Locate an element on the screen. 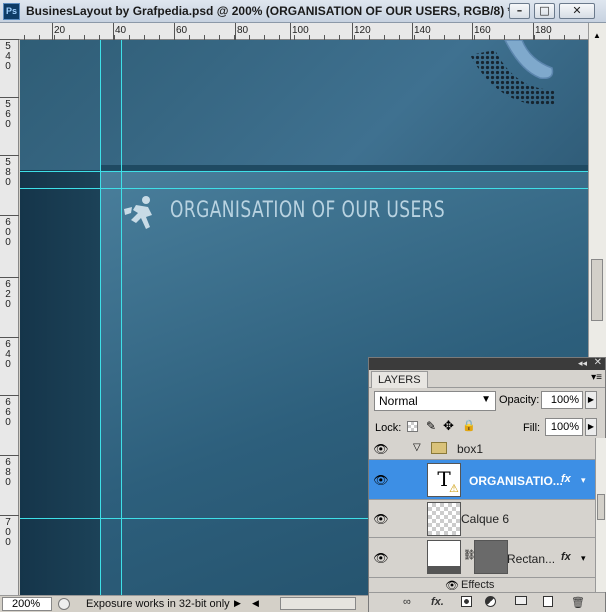 The width and height of the screenshot is (606, 612). effects-label: Effects is located at coordinates (478, 585).